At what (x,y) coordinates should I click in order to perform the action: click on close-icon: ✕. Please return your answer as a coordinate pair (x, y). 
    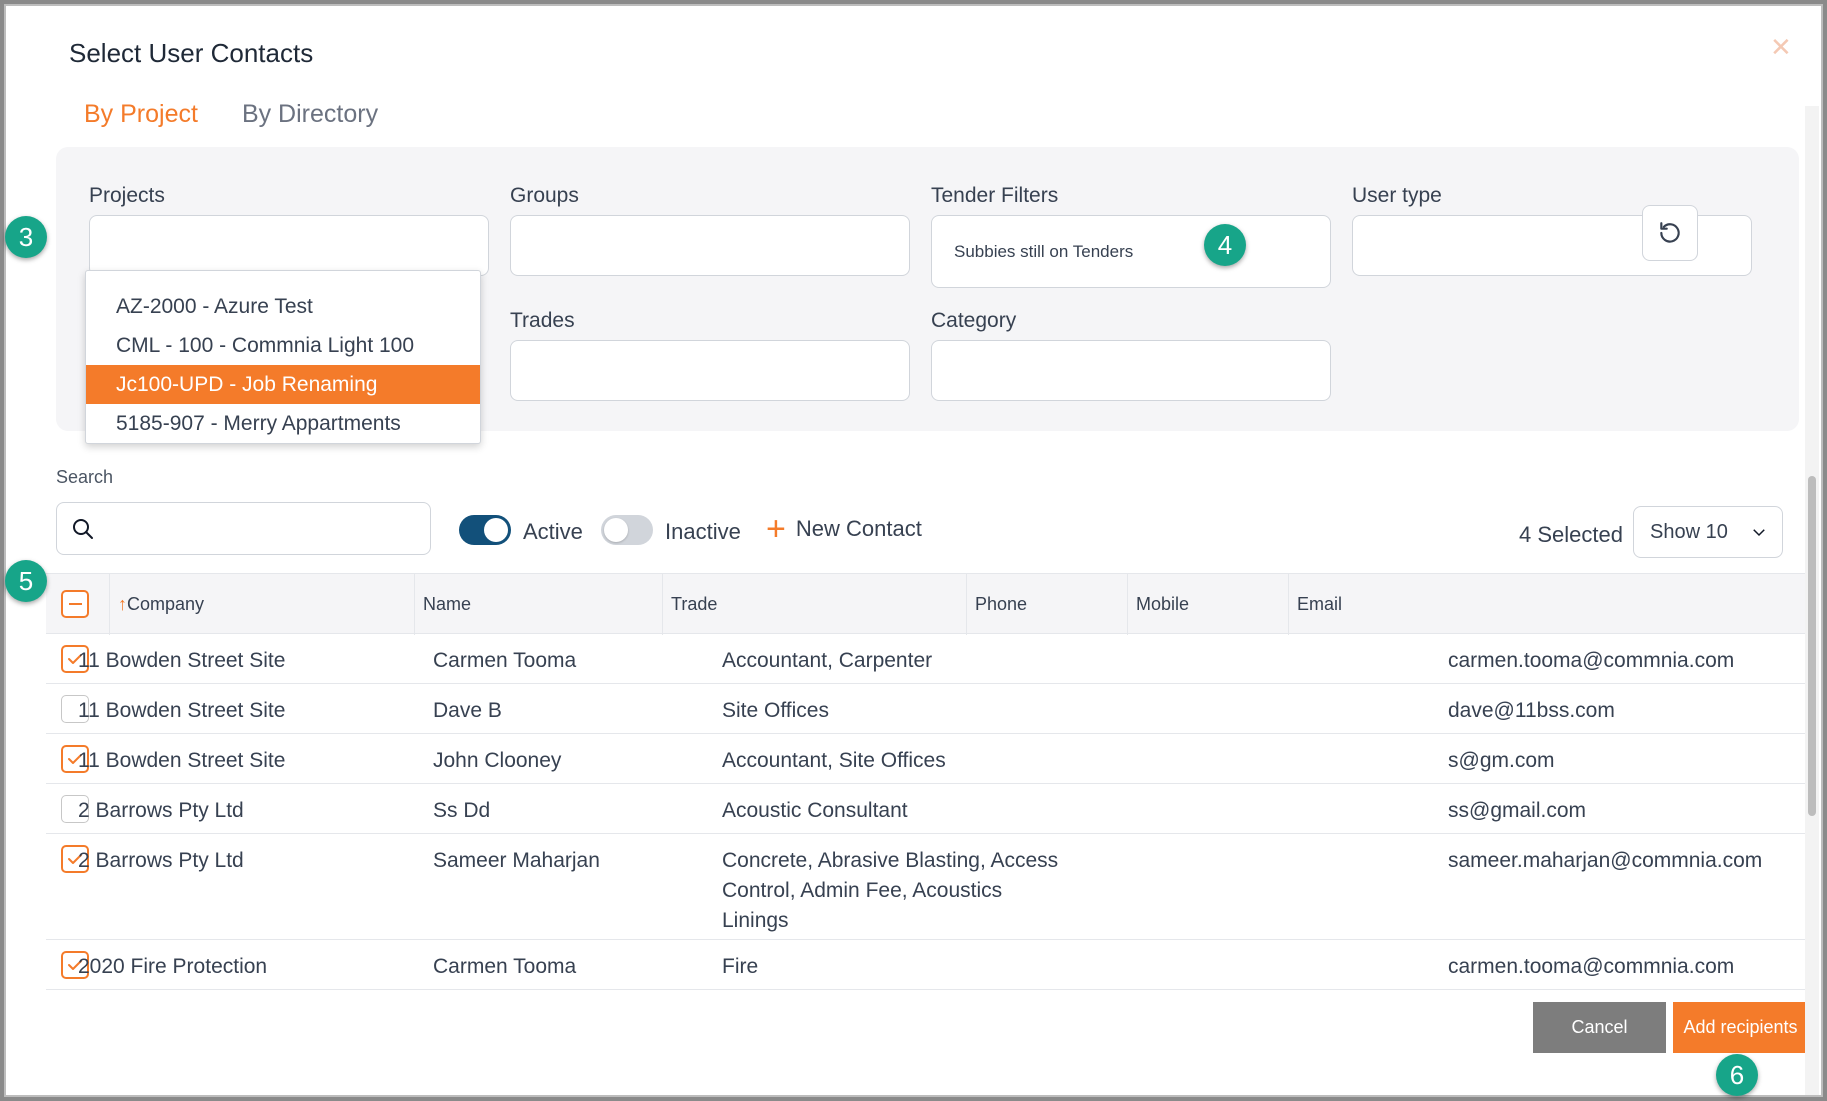
    Looking at the image, I should click on (1781, 47).